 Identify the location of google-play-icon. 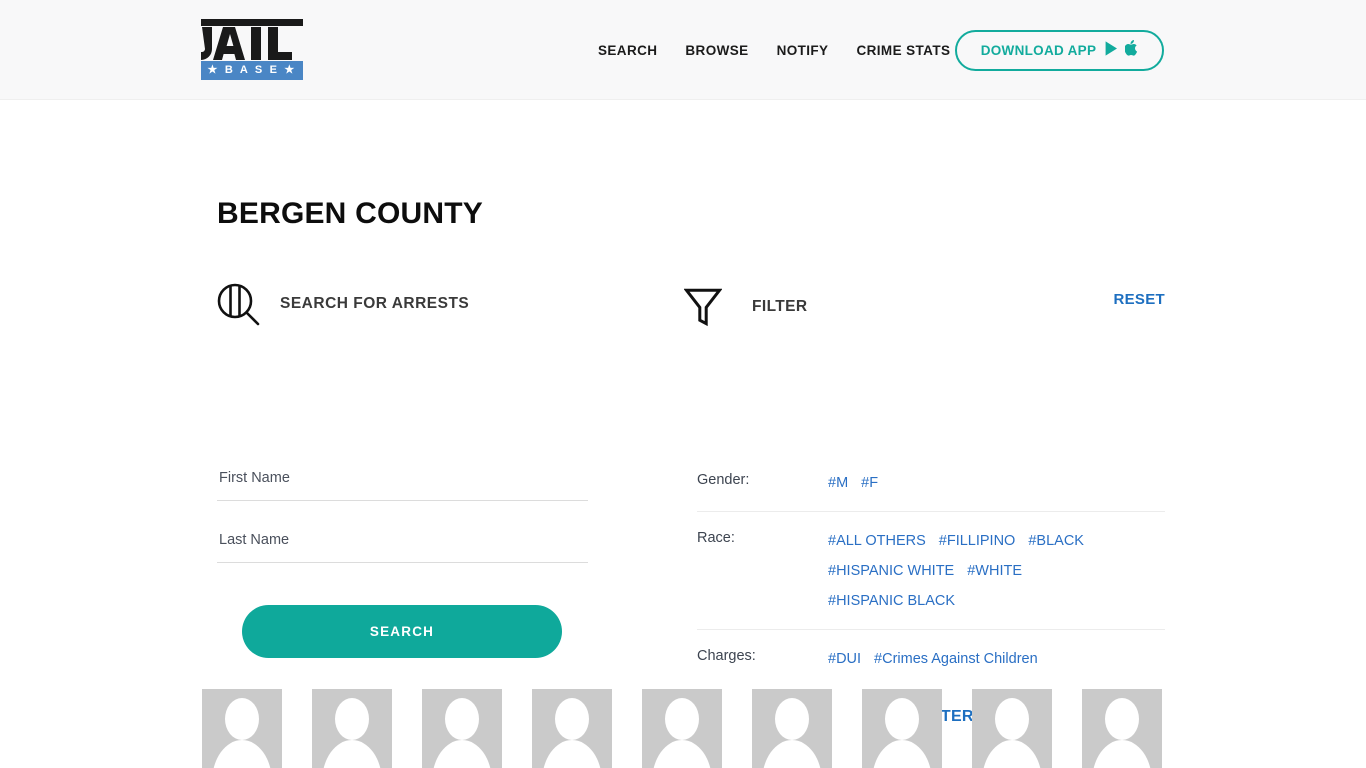
(1111, 50).